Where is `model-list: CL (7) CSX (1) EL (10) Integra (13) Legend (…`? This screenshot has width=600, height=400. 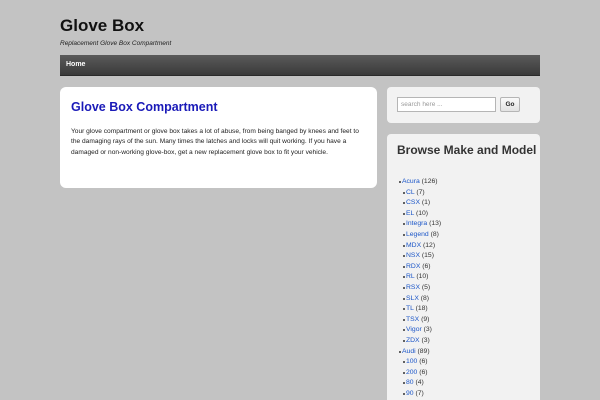
model-list: CL (7) CSX (1) EL (10) Integra (13) Legend (… is located at coordinates (422, 267).